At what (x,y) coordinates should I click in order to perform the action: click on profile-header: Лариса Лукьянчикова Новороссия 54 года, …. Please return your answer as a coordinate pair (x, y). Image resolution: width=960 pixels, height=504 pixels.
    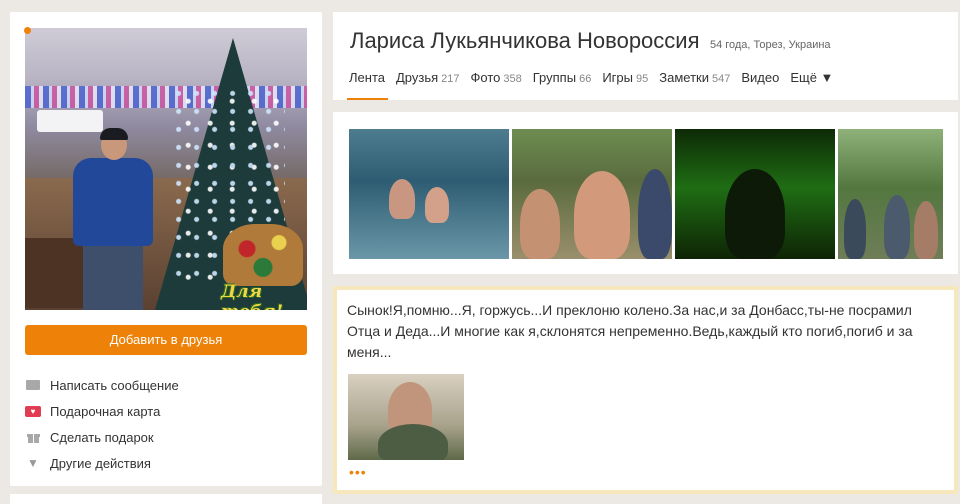
    Looking at the image, I should click on (645, 56).